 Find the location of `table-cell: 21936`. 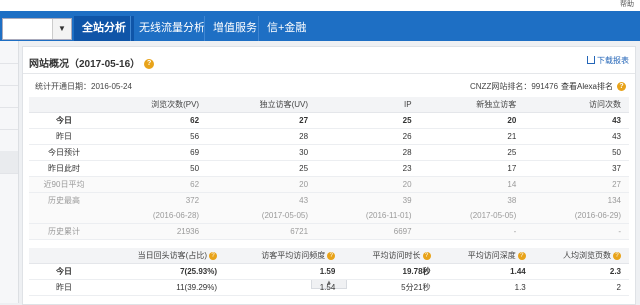

table-cell: 21936 is located at coordinates (153, 231).